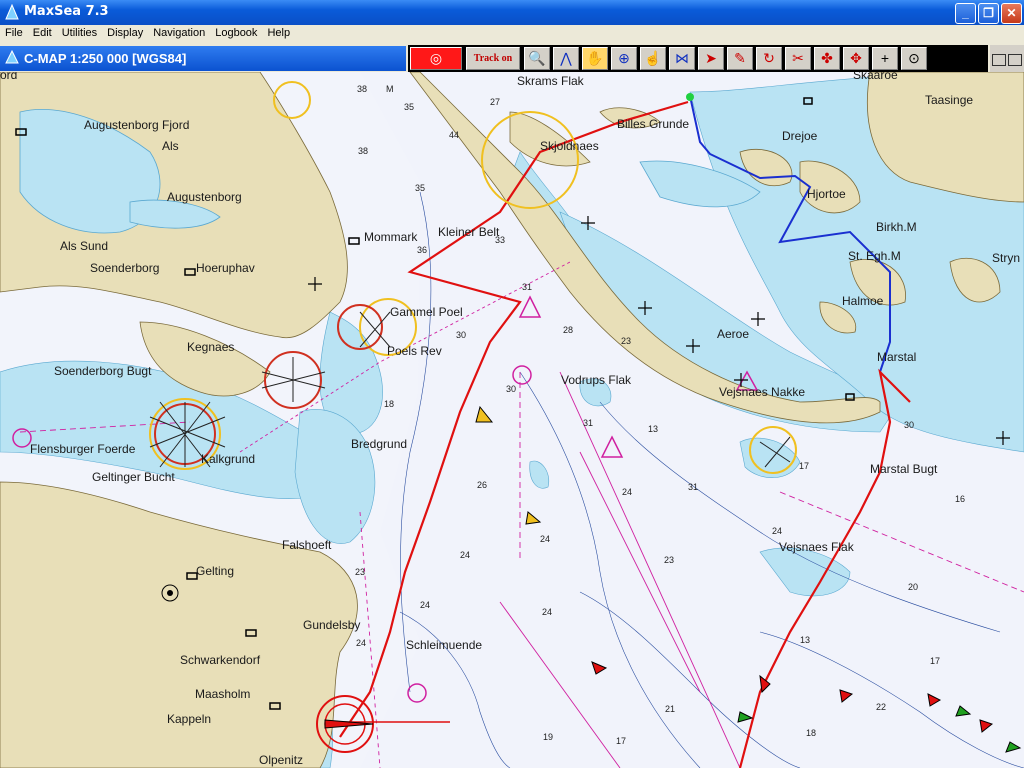 The height and width of the screenshot is (768, 1024). What do you see at coordinates (379, 444) in the screenshot?
I see `place-label: Bredgrund` at bounding box center [379, 444].